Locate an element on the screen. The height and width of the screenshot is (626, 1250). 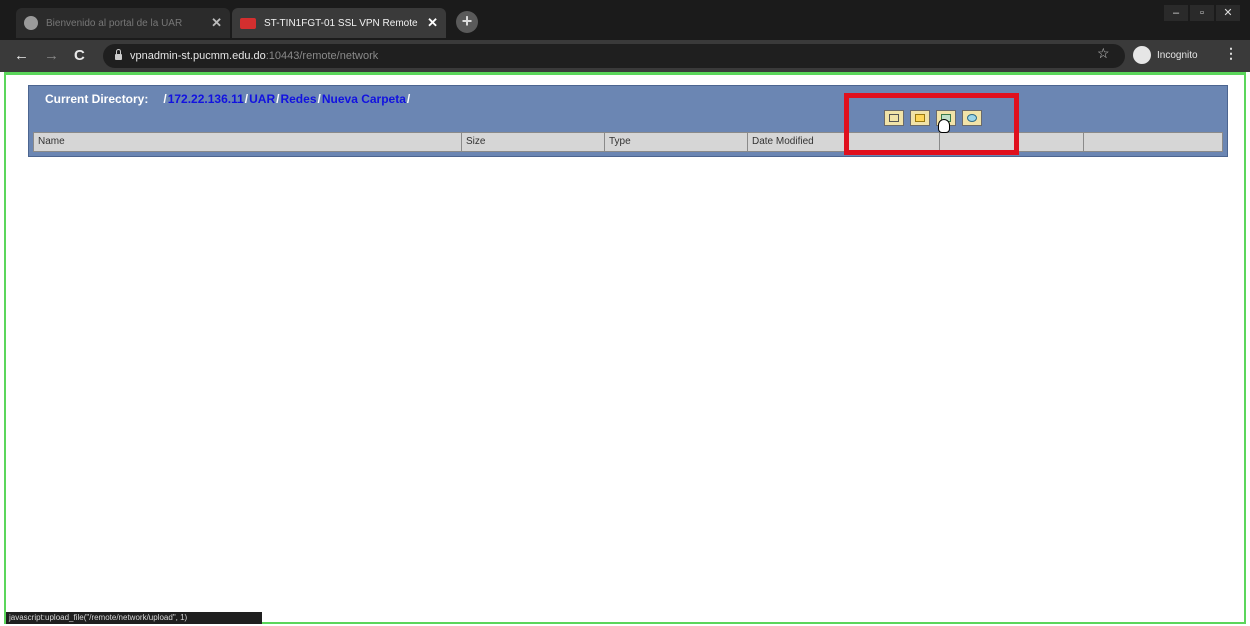
file-table-header: Name Size Type Date Modified is located at coordinates (628, 142).